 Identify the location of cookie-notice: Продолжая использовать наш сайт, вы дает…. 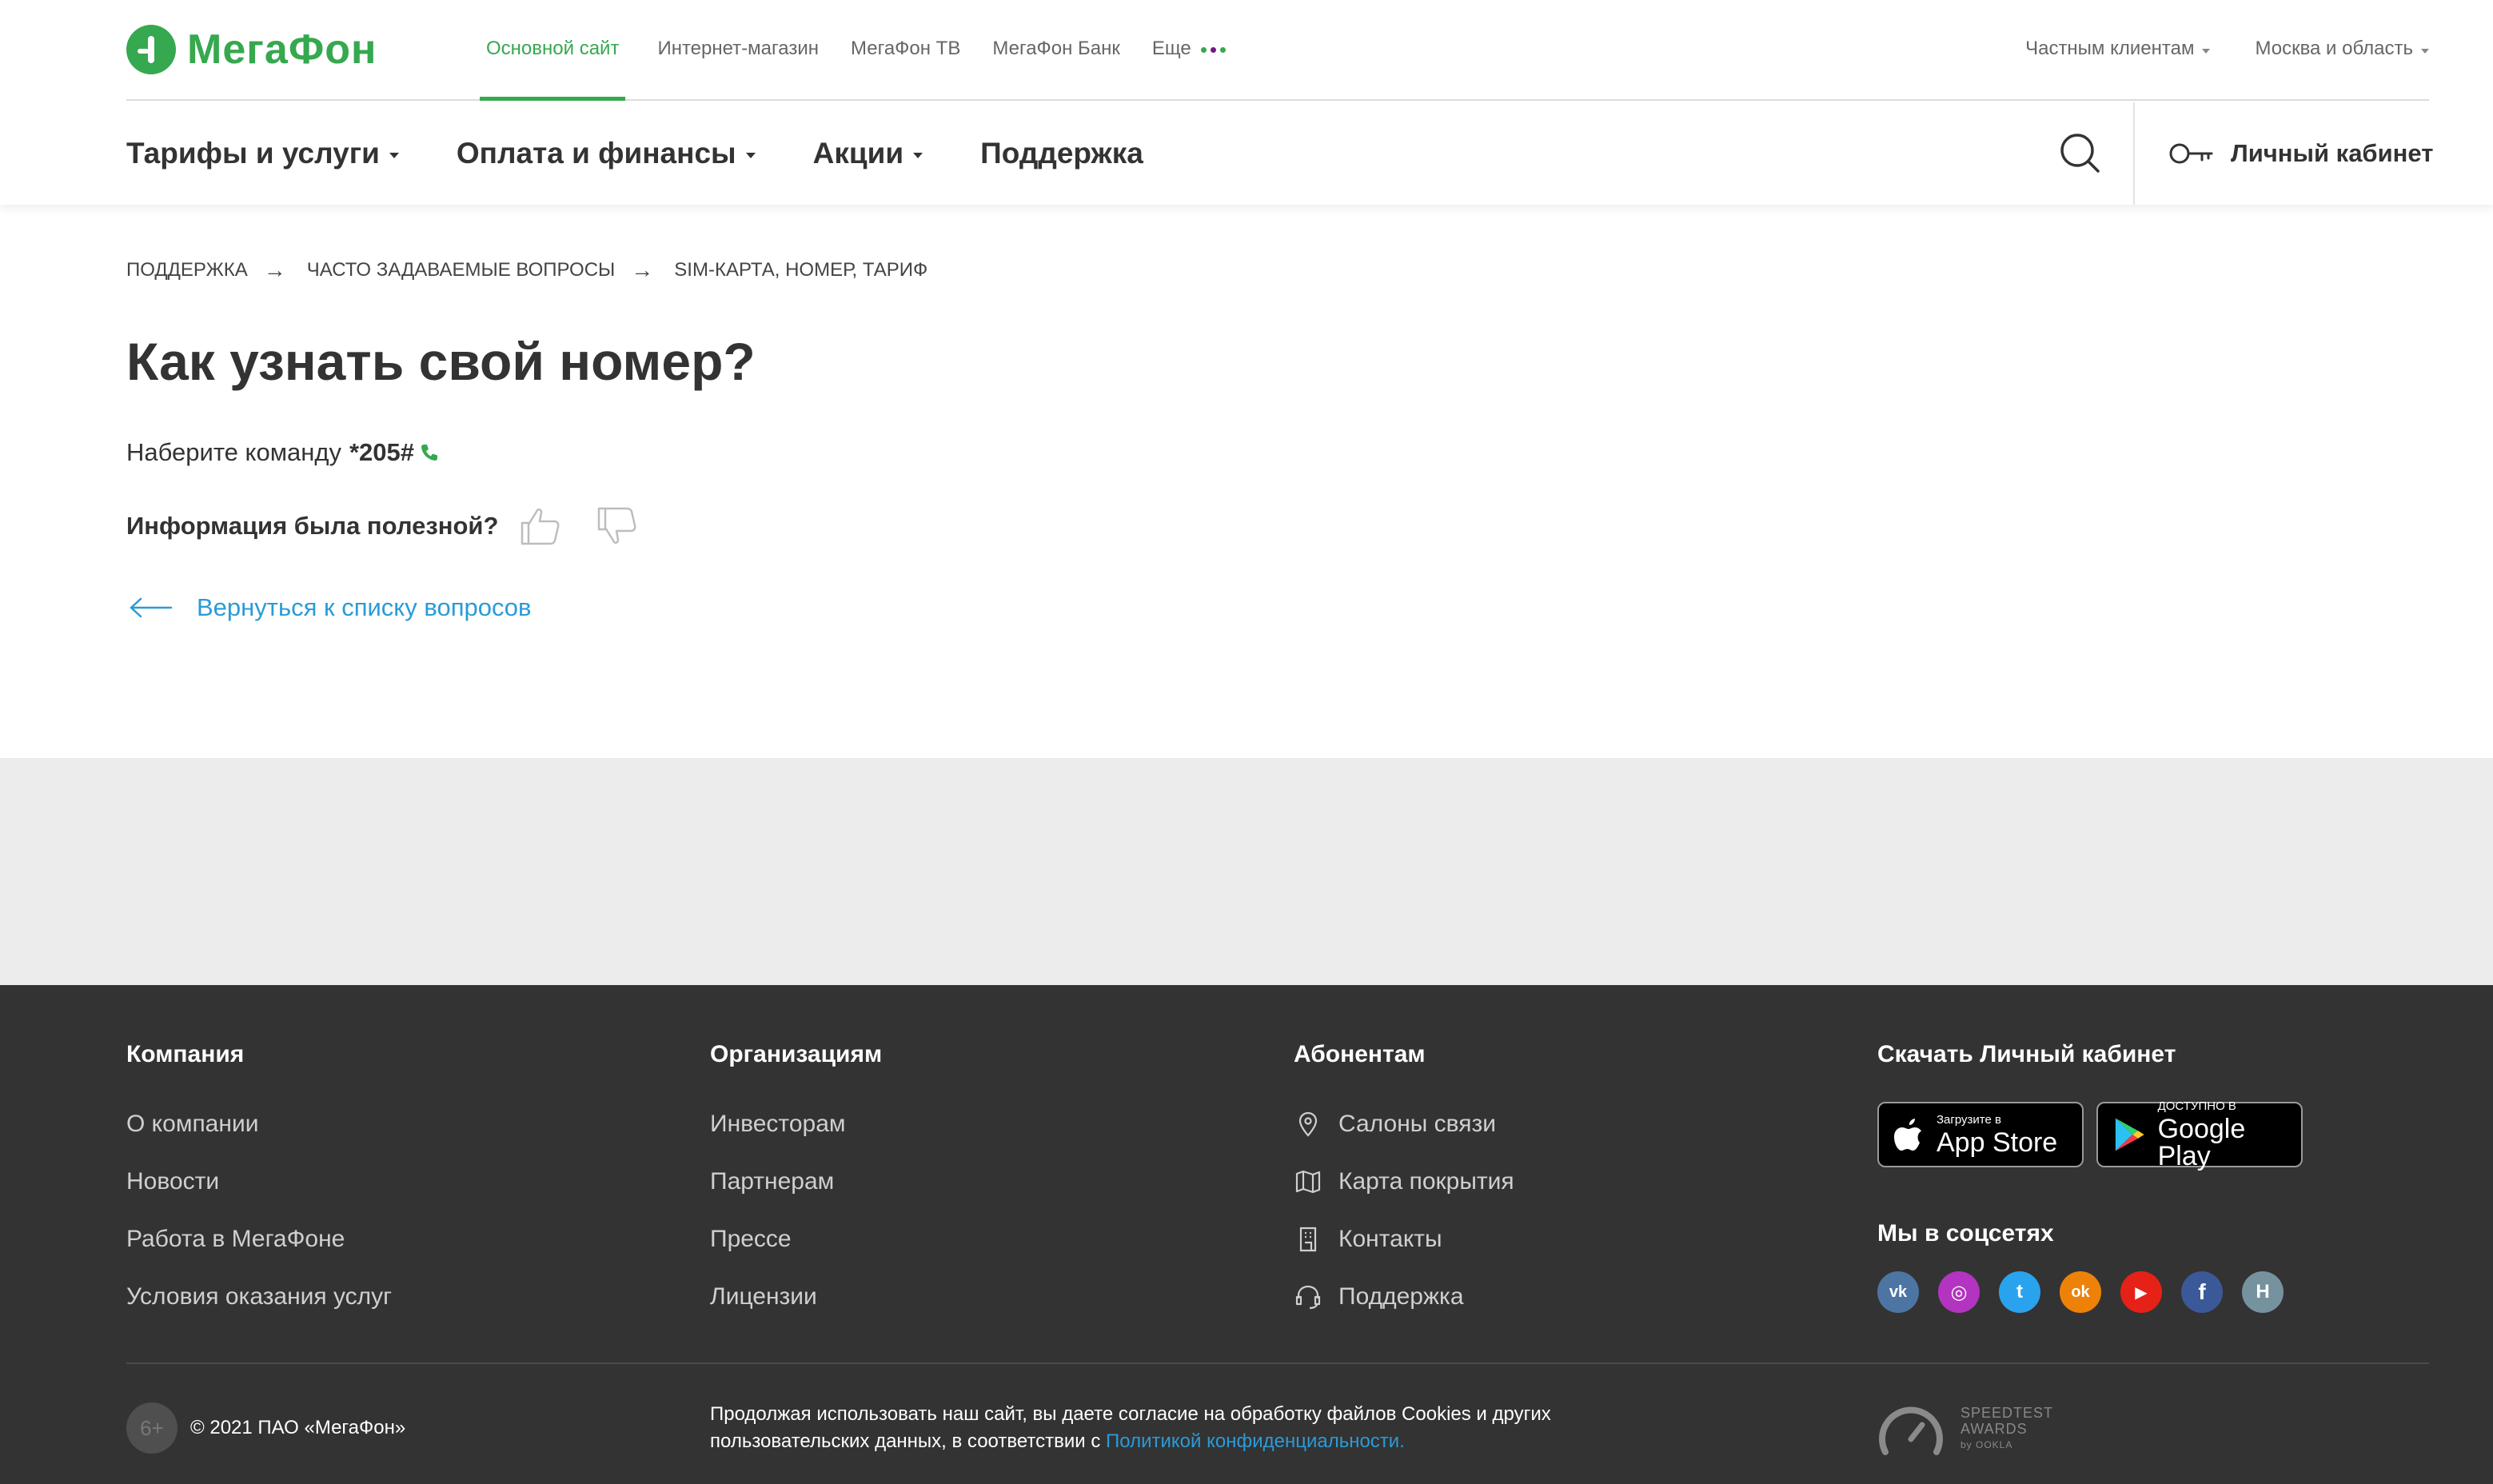
(1173, 1428).